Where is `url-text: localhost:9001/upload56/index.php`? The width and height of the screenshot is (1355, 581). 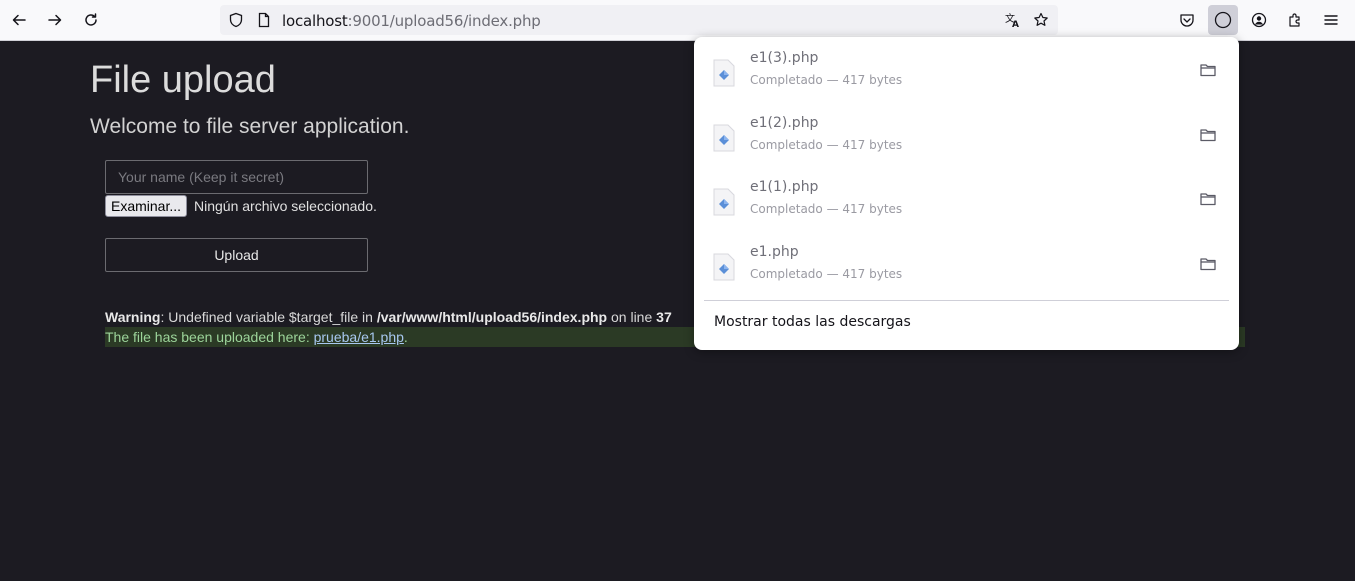
url-text: localhost:9001/upload56/index.php is located at coordinates (411, 21).